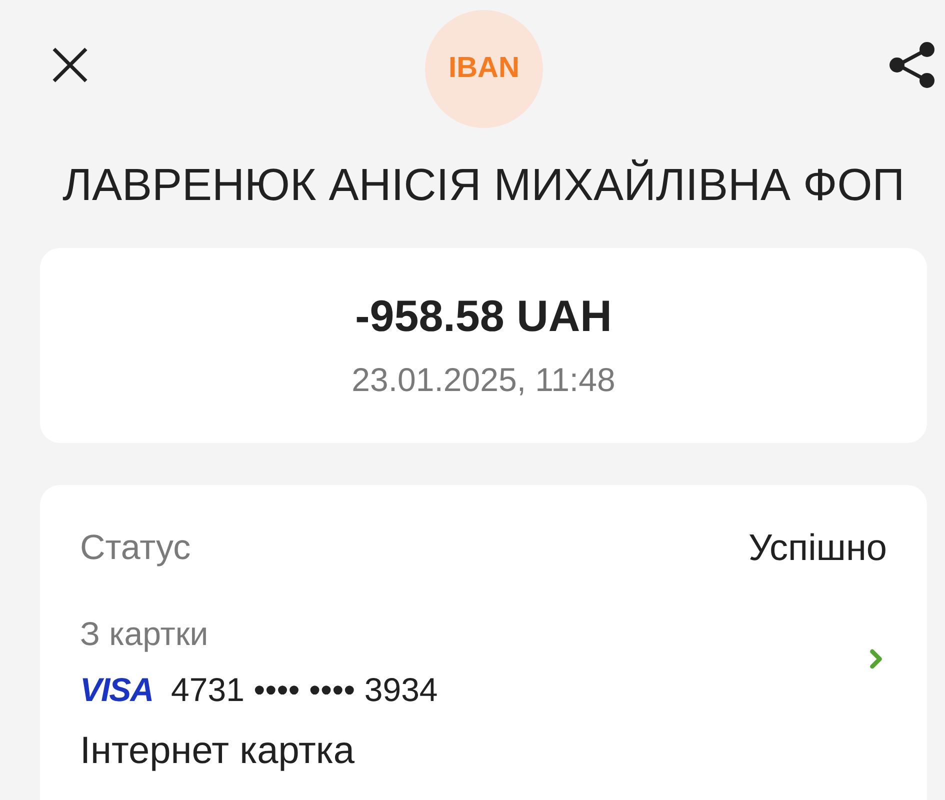 The image size is (945, 800). What do you see at coordinates (117, 689) in the screenshot?
I see `card-brand-logo: VISA` at bounding box center [117, 689].